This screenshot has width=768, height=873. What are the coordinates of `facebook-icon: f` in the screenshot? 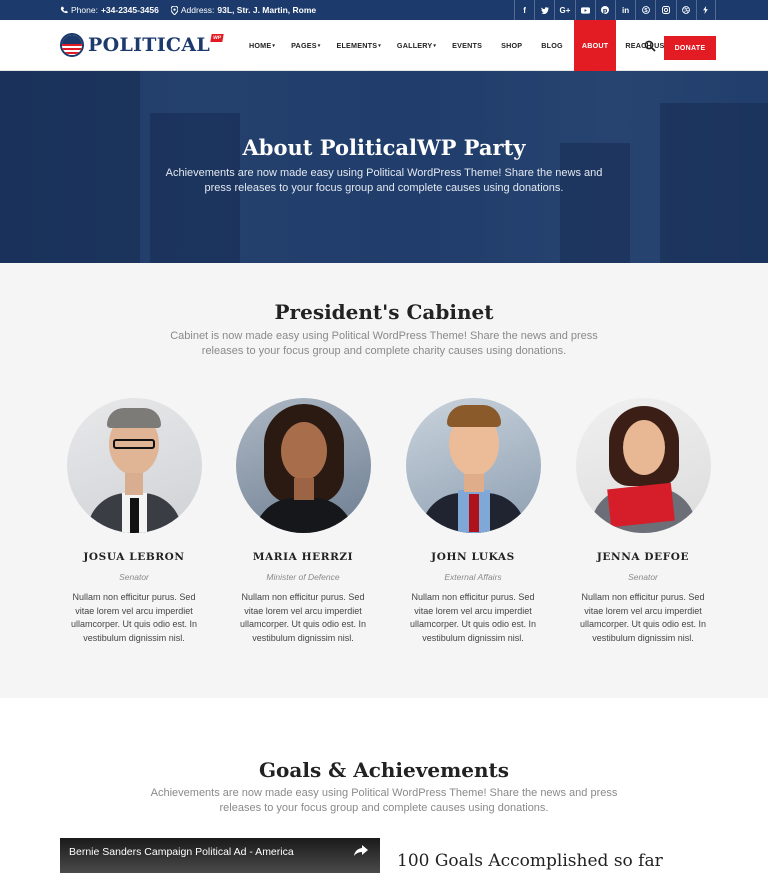 It's located at (524, 10).